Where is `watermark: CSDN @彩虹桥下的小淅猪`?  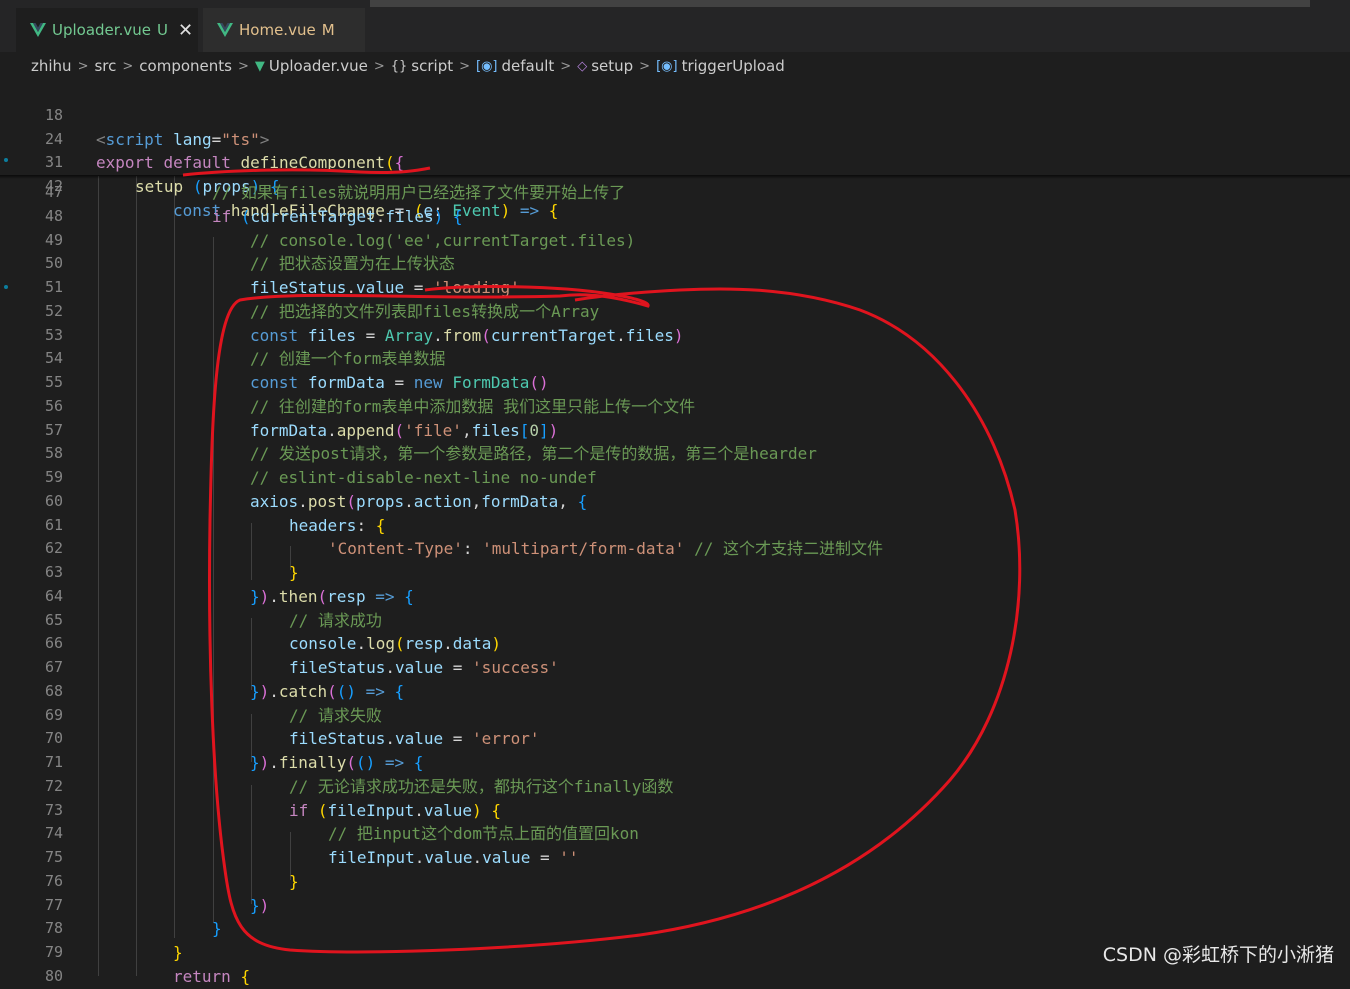 watermark: CSDN @彩虹桥下的小淅猪 is located at coordinates (1218, 953).